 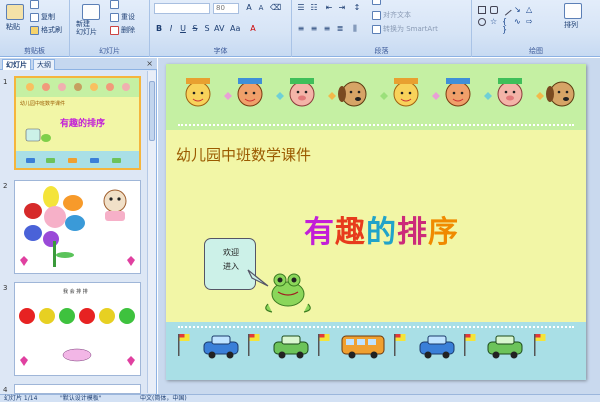 I want to click on convert-smartart-button: 转换为 SmartArt, so click(x=405, y=29).